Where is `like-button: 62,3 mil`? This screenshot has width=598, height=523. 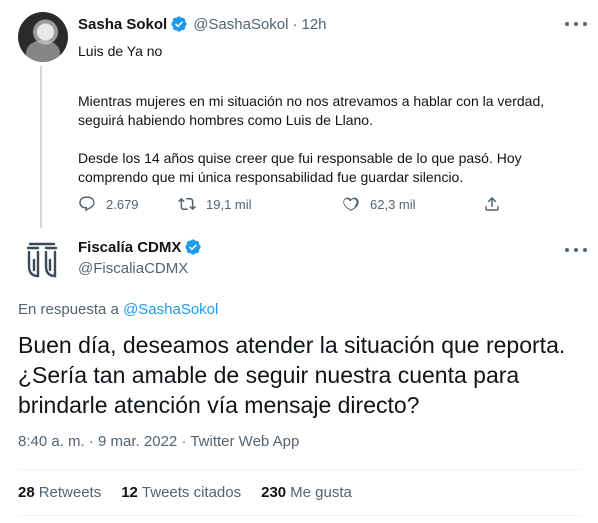
like-button: 62,3 mil is located at coordinates (379, 204).